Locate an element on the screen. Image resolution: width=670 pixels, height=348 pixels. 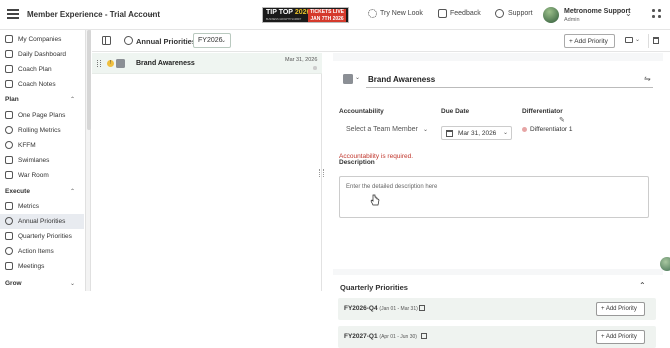
sidebar-item-label: One Page Plans is located at coordinates (42, 115).